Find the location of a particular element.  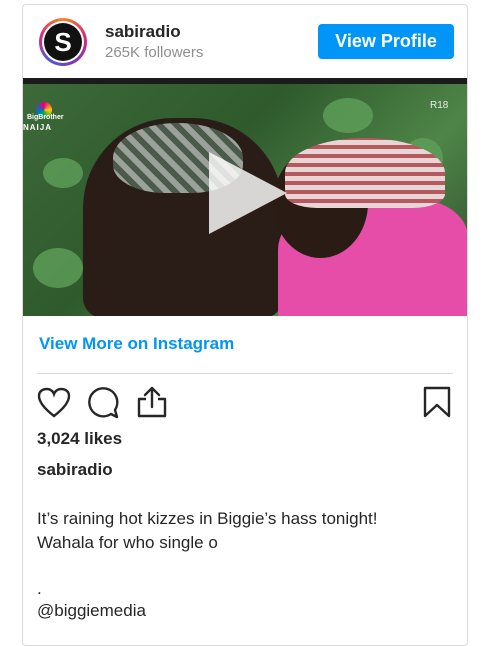

profile-username: sabiradio is located at coordinates (143, 32).